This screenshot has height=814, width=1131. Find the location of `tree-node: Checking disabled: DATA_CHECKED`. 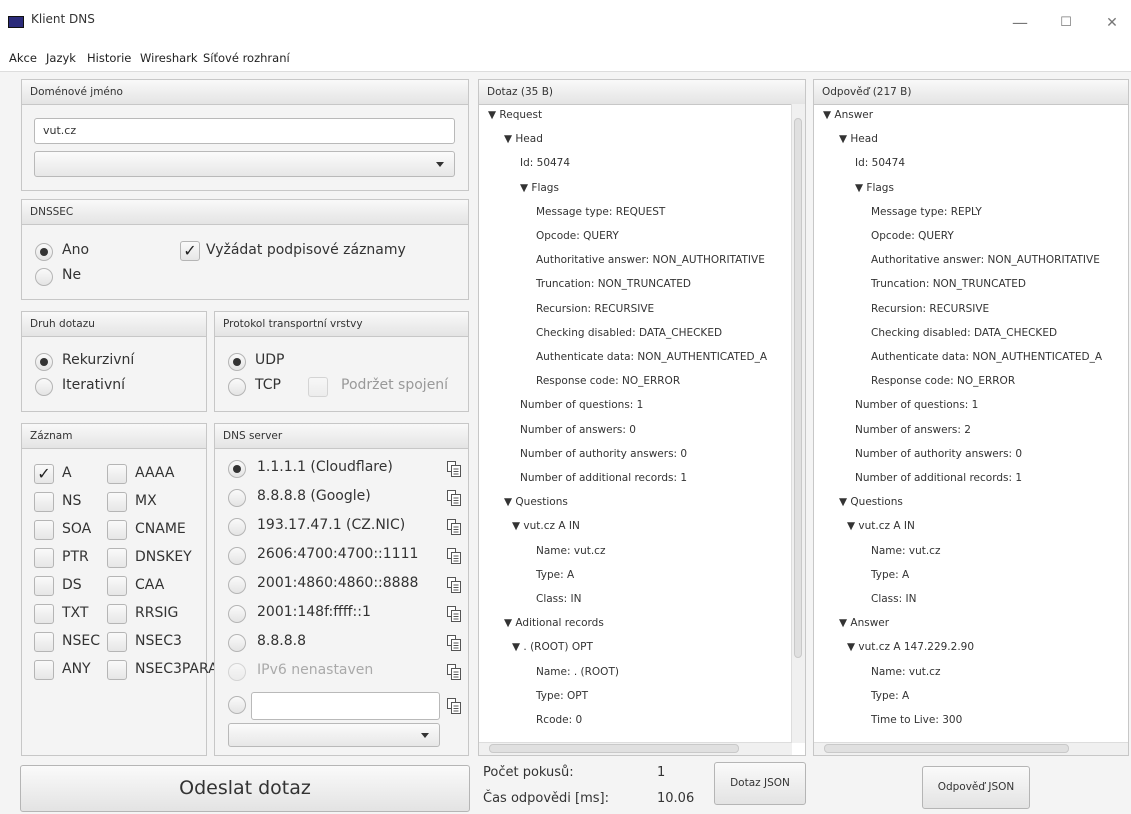

tree-node: Checking disabled: DATA_CHECKED is located at coordinates (629, 332).